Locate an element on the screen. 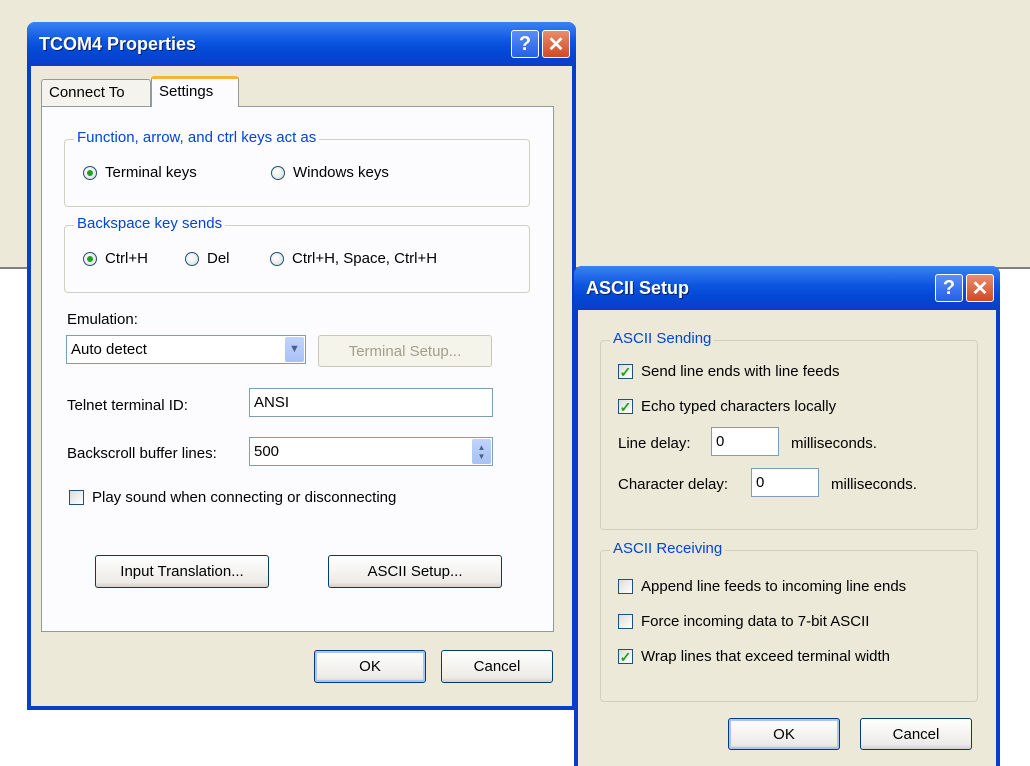  tab-connect-to-label: Connect To is located at coordinates (87, 92).